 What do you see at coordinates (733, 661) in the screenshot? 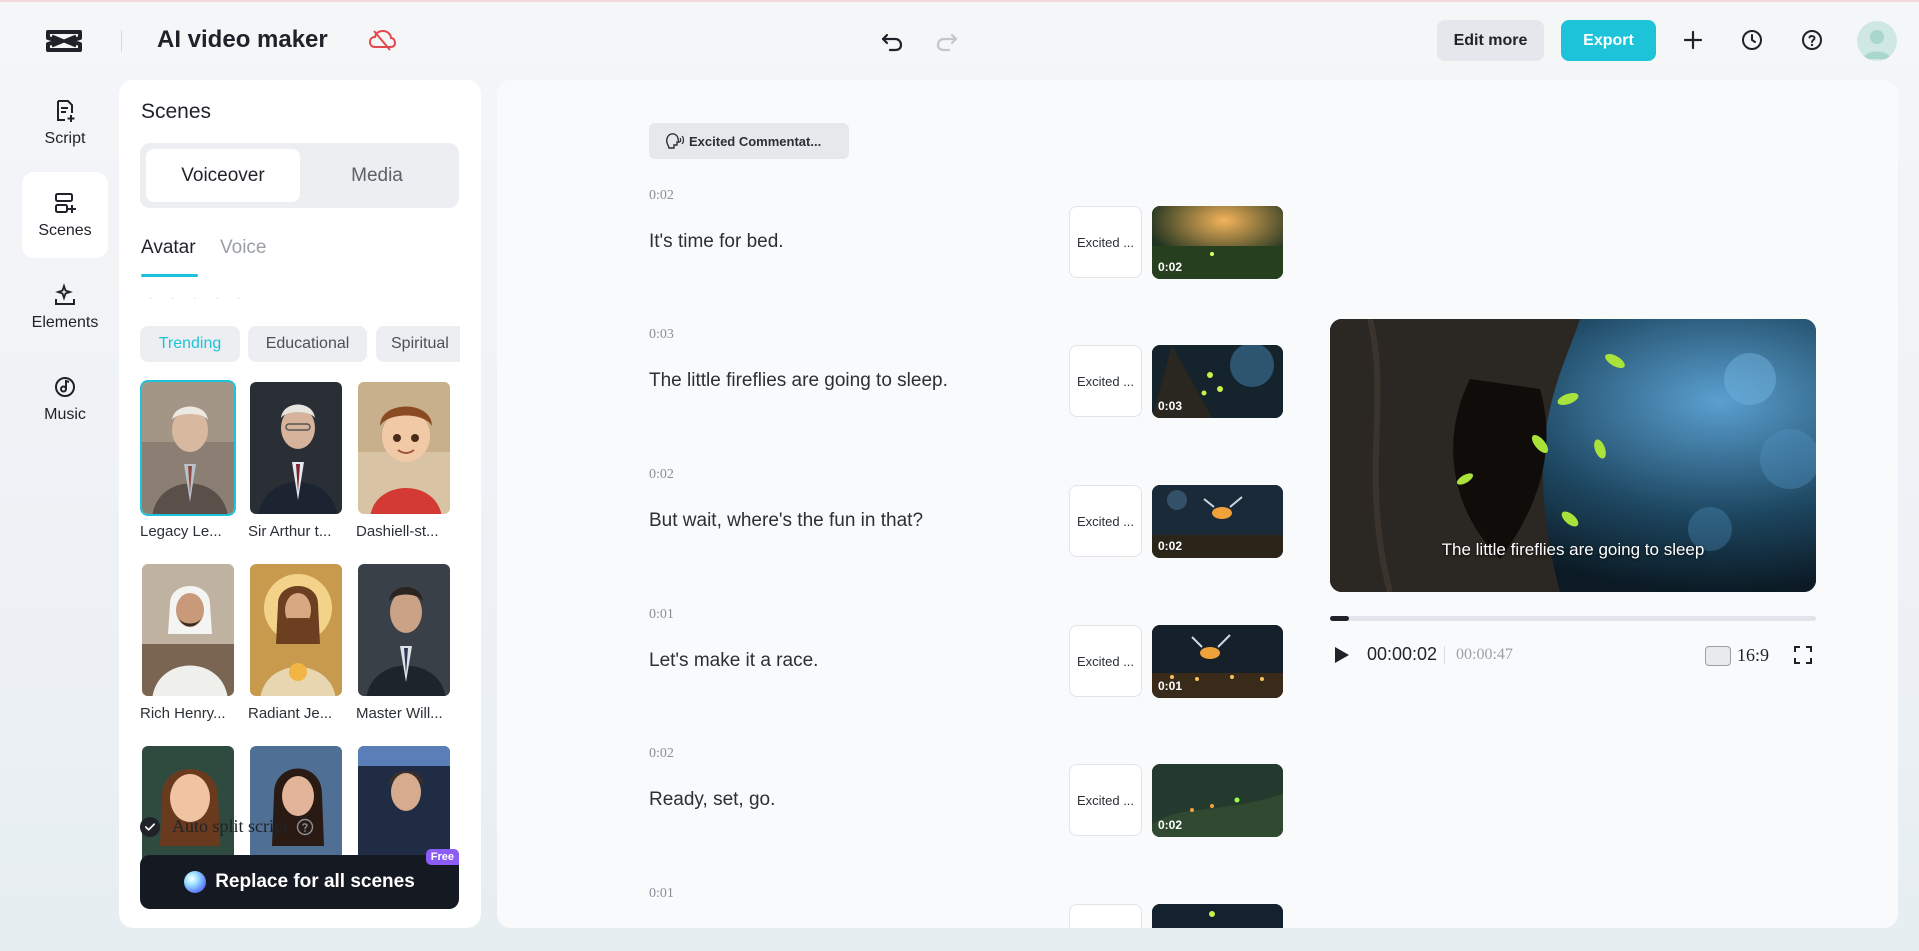
I see `scene-script-text: Let's make it a race.` at bounding box center [733, 661].